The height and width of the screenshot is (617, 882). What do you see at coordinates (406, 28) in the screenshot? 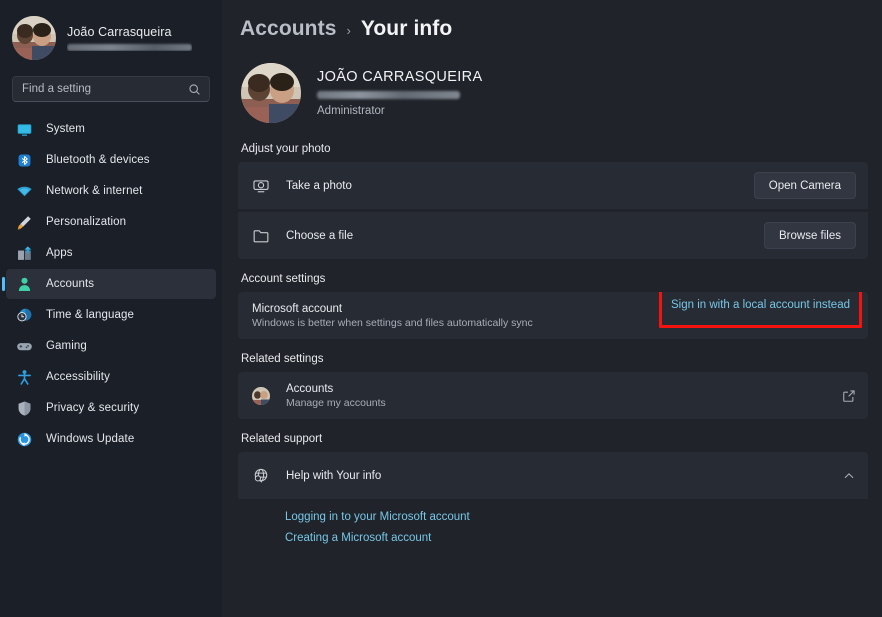
I see `page-title: Your info` at bounding box center [406, 28].